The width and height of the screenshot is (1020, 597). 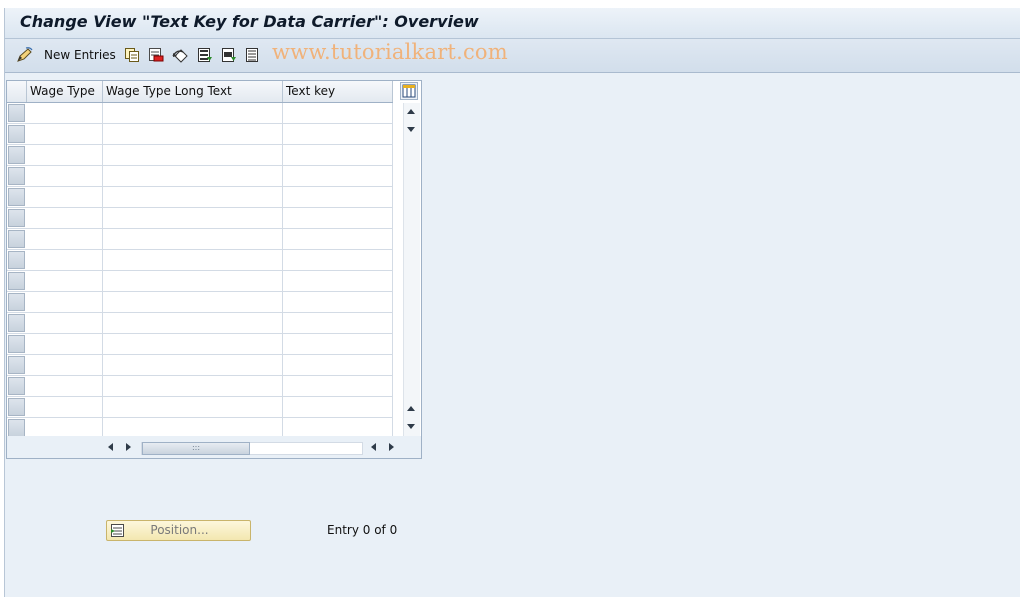 What do you see at coordinates (17, 91) in the screenshot?
I see `select-all-rows-button` at bounding box center [17, 91].